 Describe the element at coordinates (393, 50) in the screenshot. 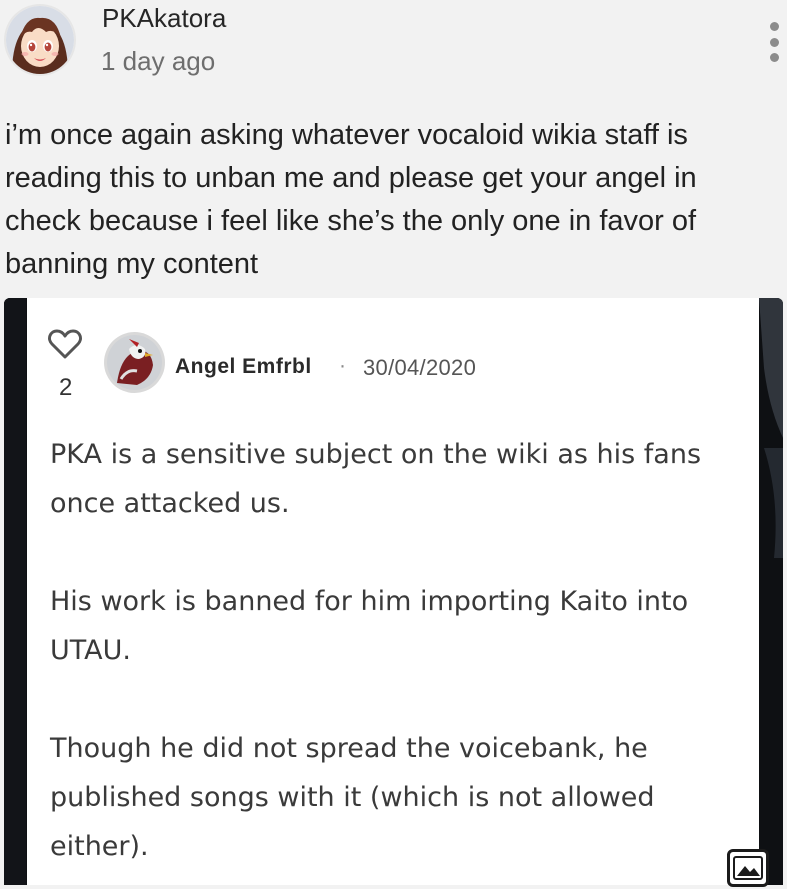

I see `post-header: PKAkatora 1 day ago` at that location.